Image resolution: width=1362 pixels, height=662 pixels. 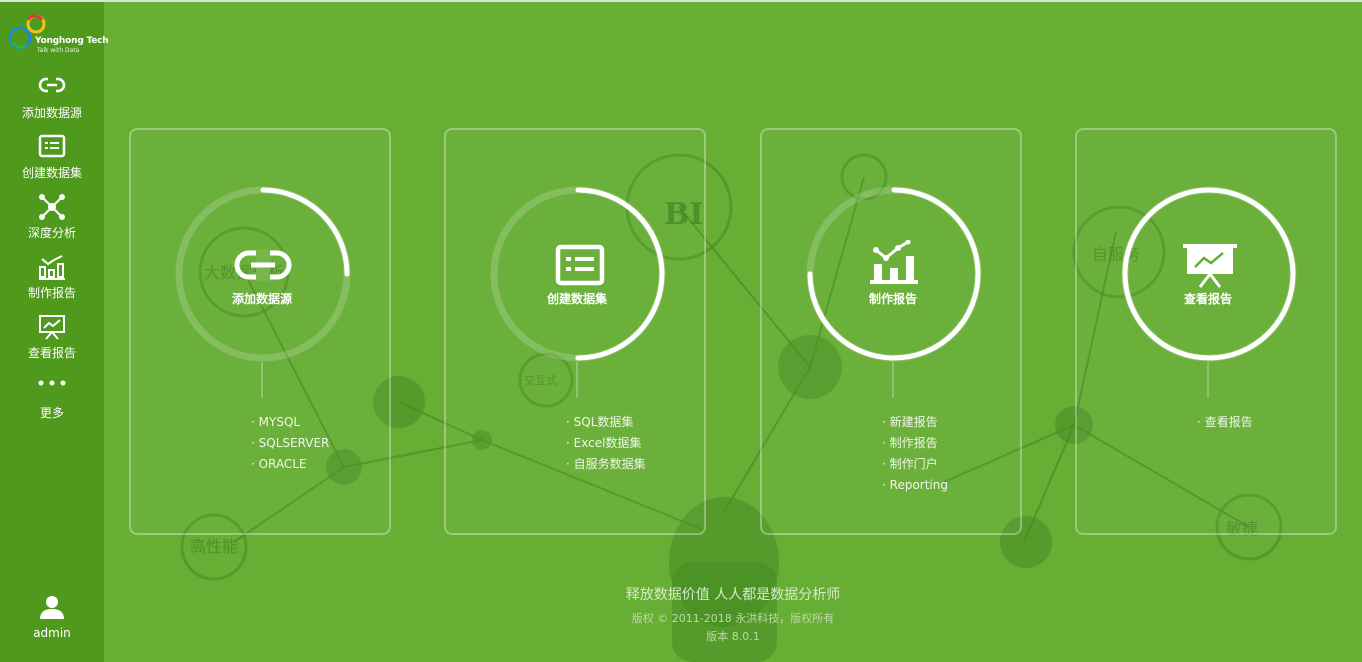 I want to click on sidebar-item-deep-analysis: 深度分析, so click(x=52, y=222).